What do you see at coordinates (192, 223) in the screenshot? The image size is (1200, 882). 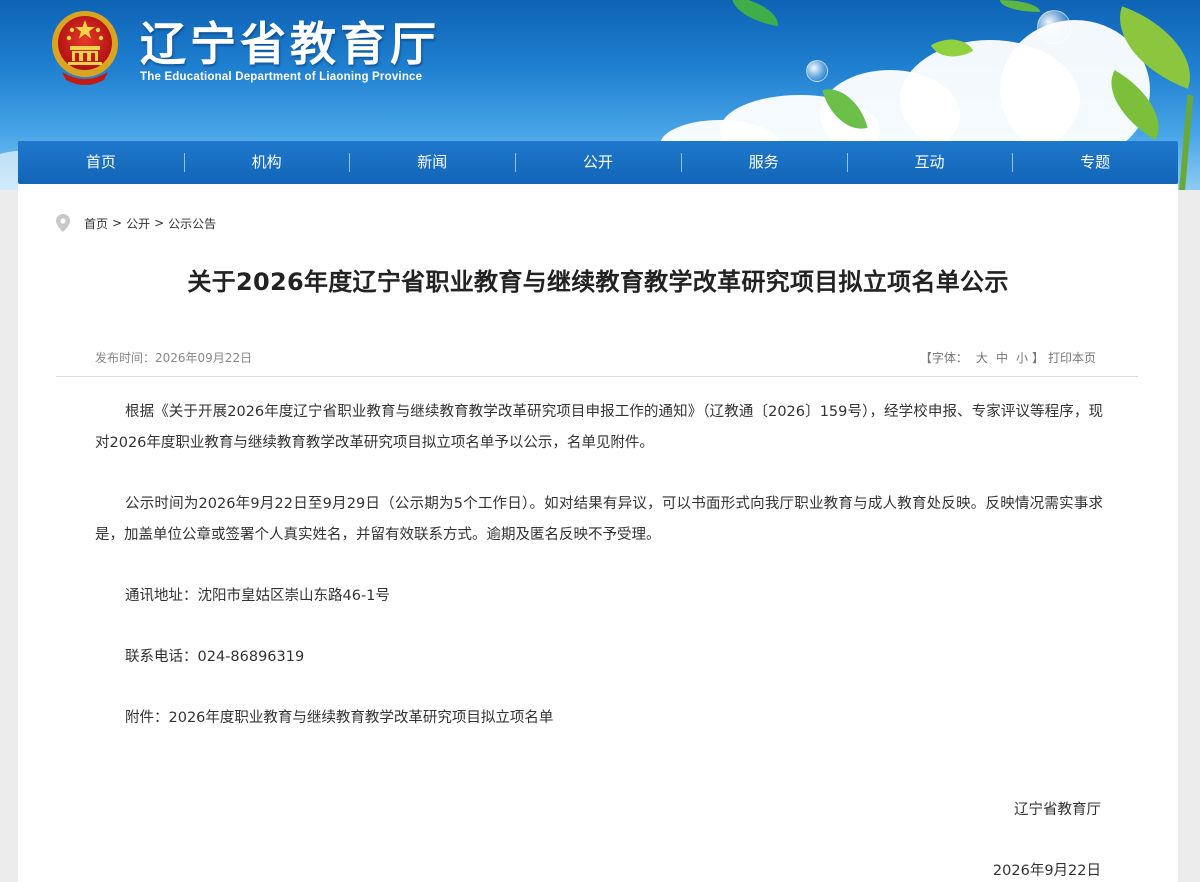 I see `breadcrumb-notices: 公示公告` at bounding box center [192, 223].